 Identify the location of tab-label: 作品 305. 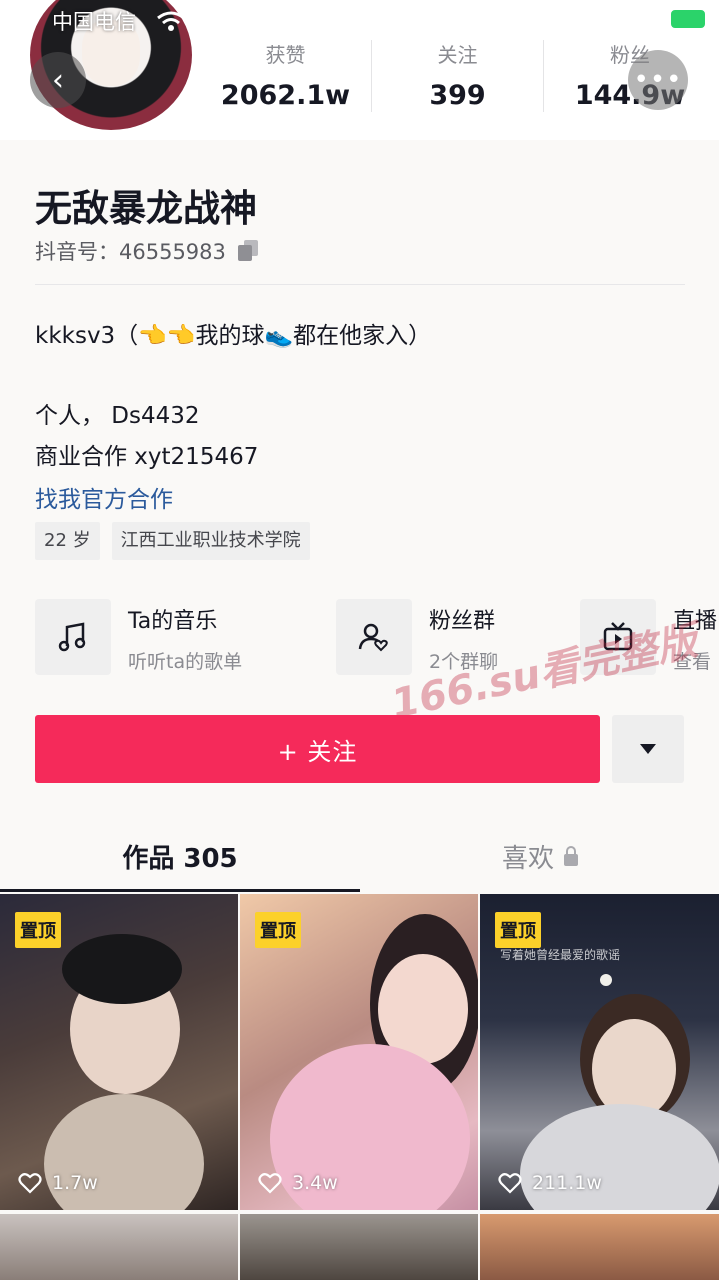
(180, 858).